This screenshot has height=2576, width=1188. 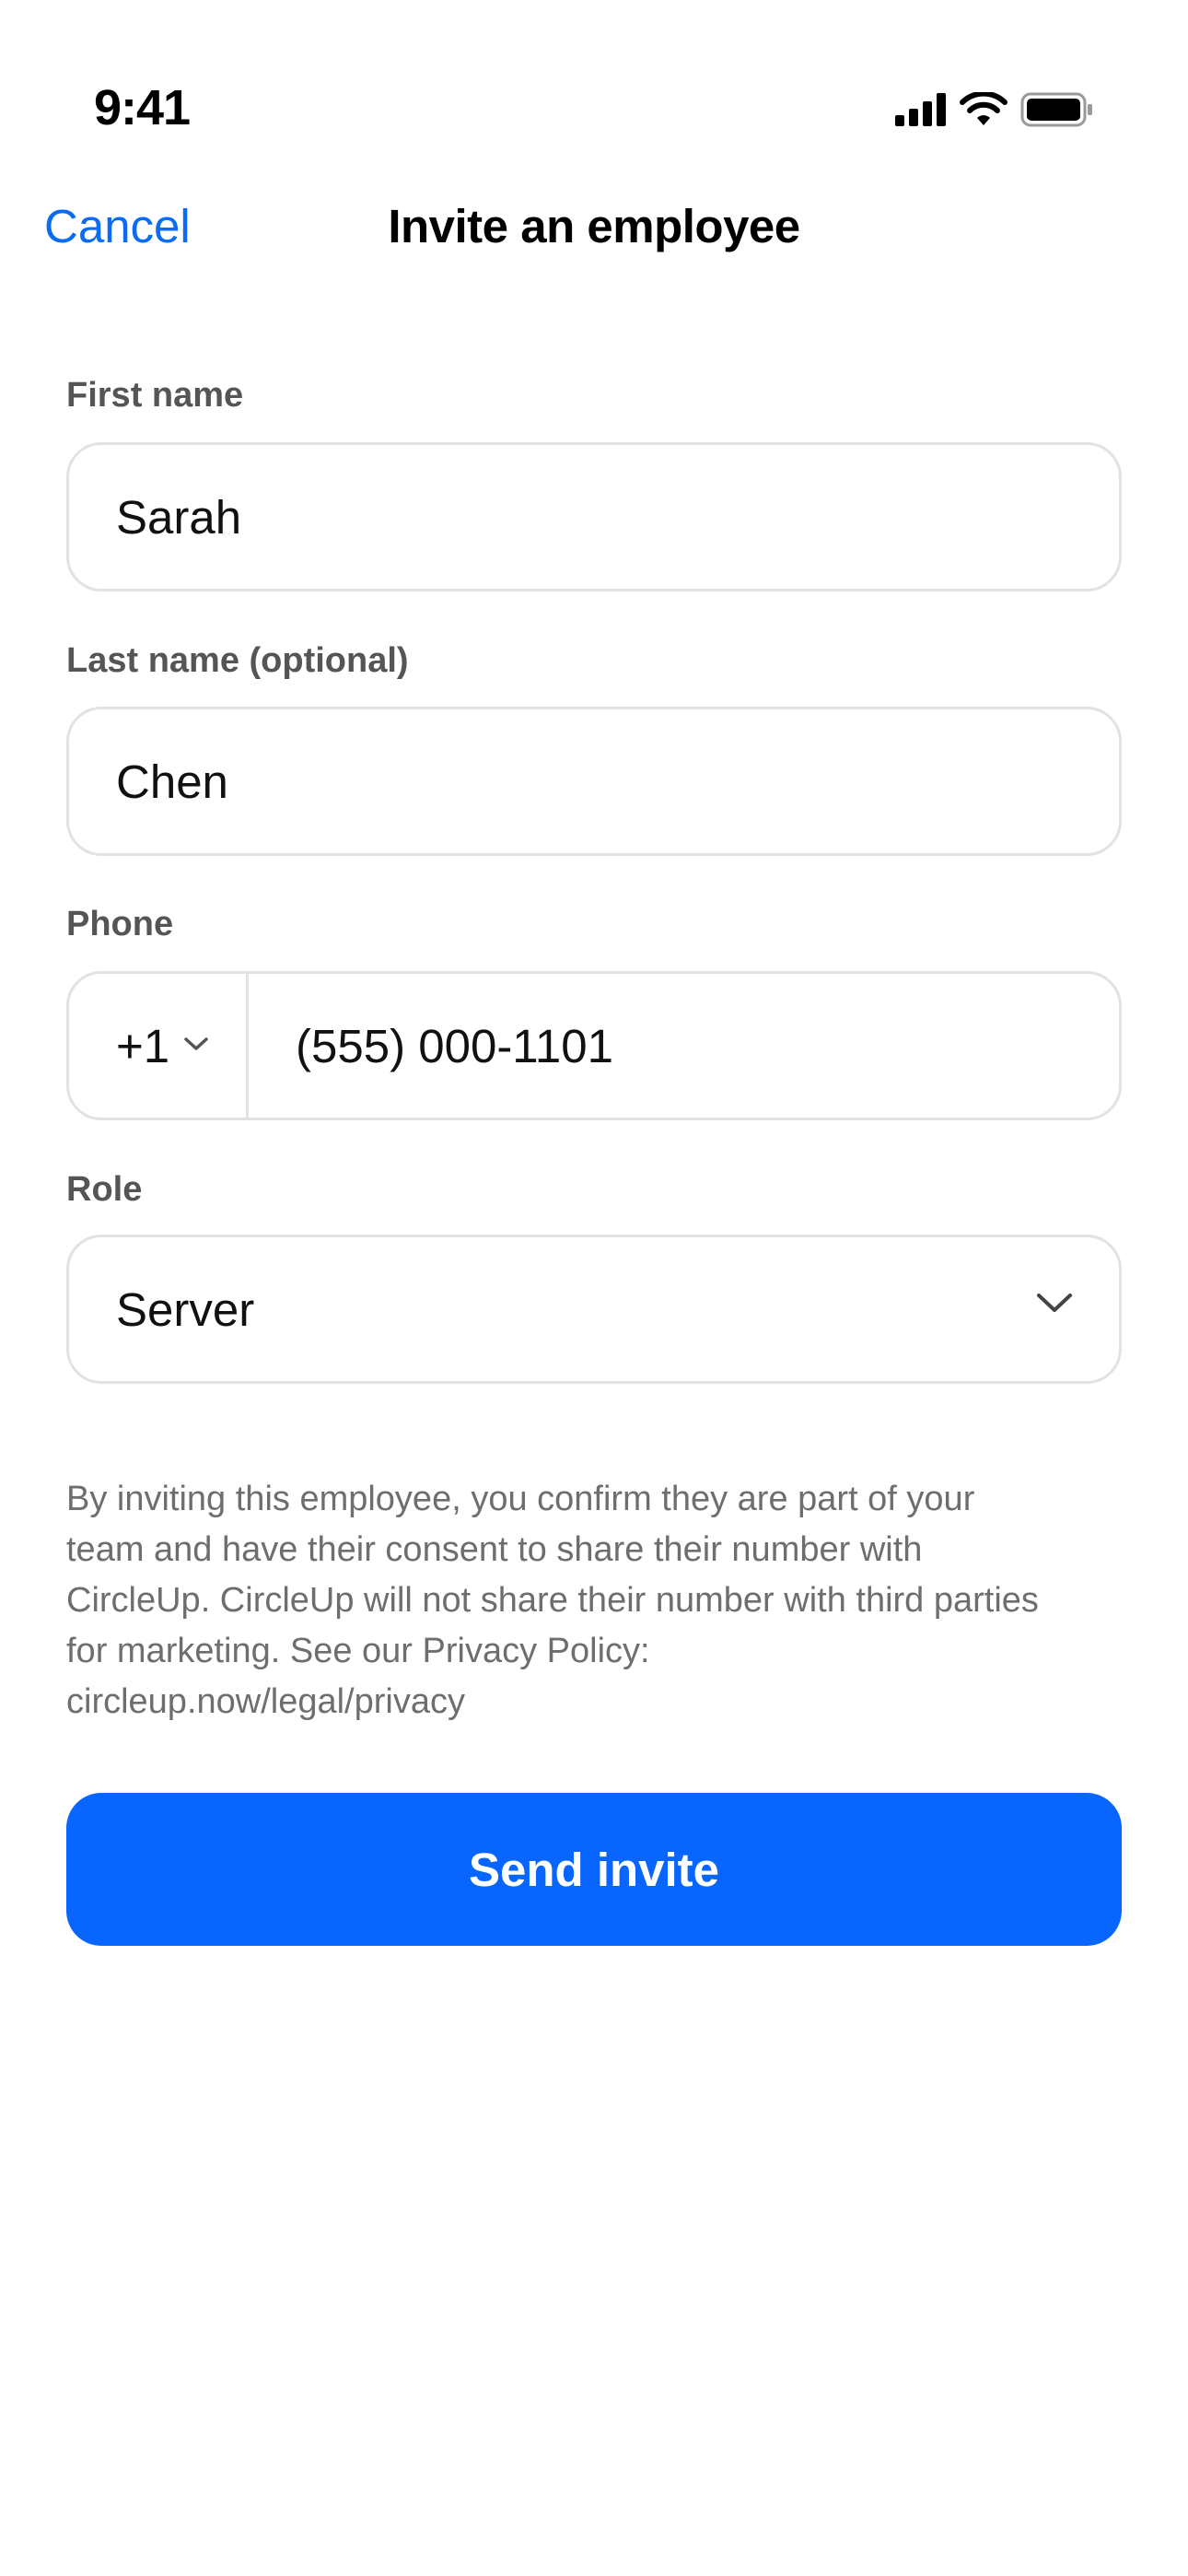 I want to click on country-code-selector: +1, so click(x=159, y=1046).